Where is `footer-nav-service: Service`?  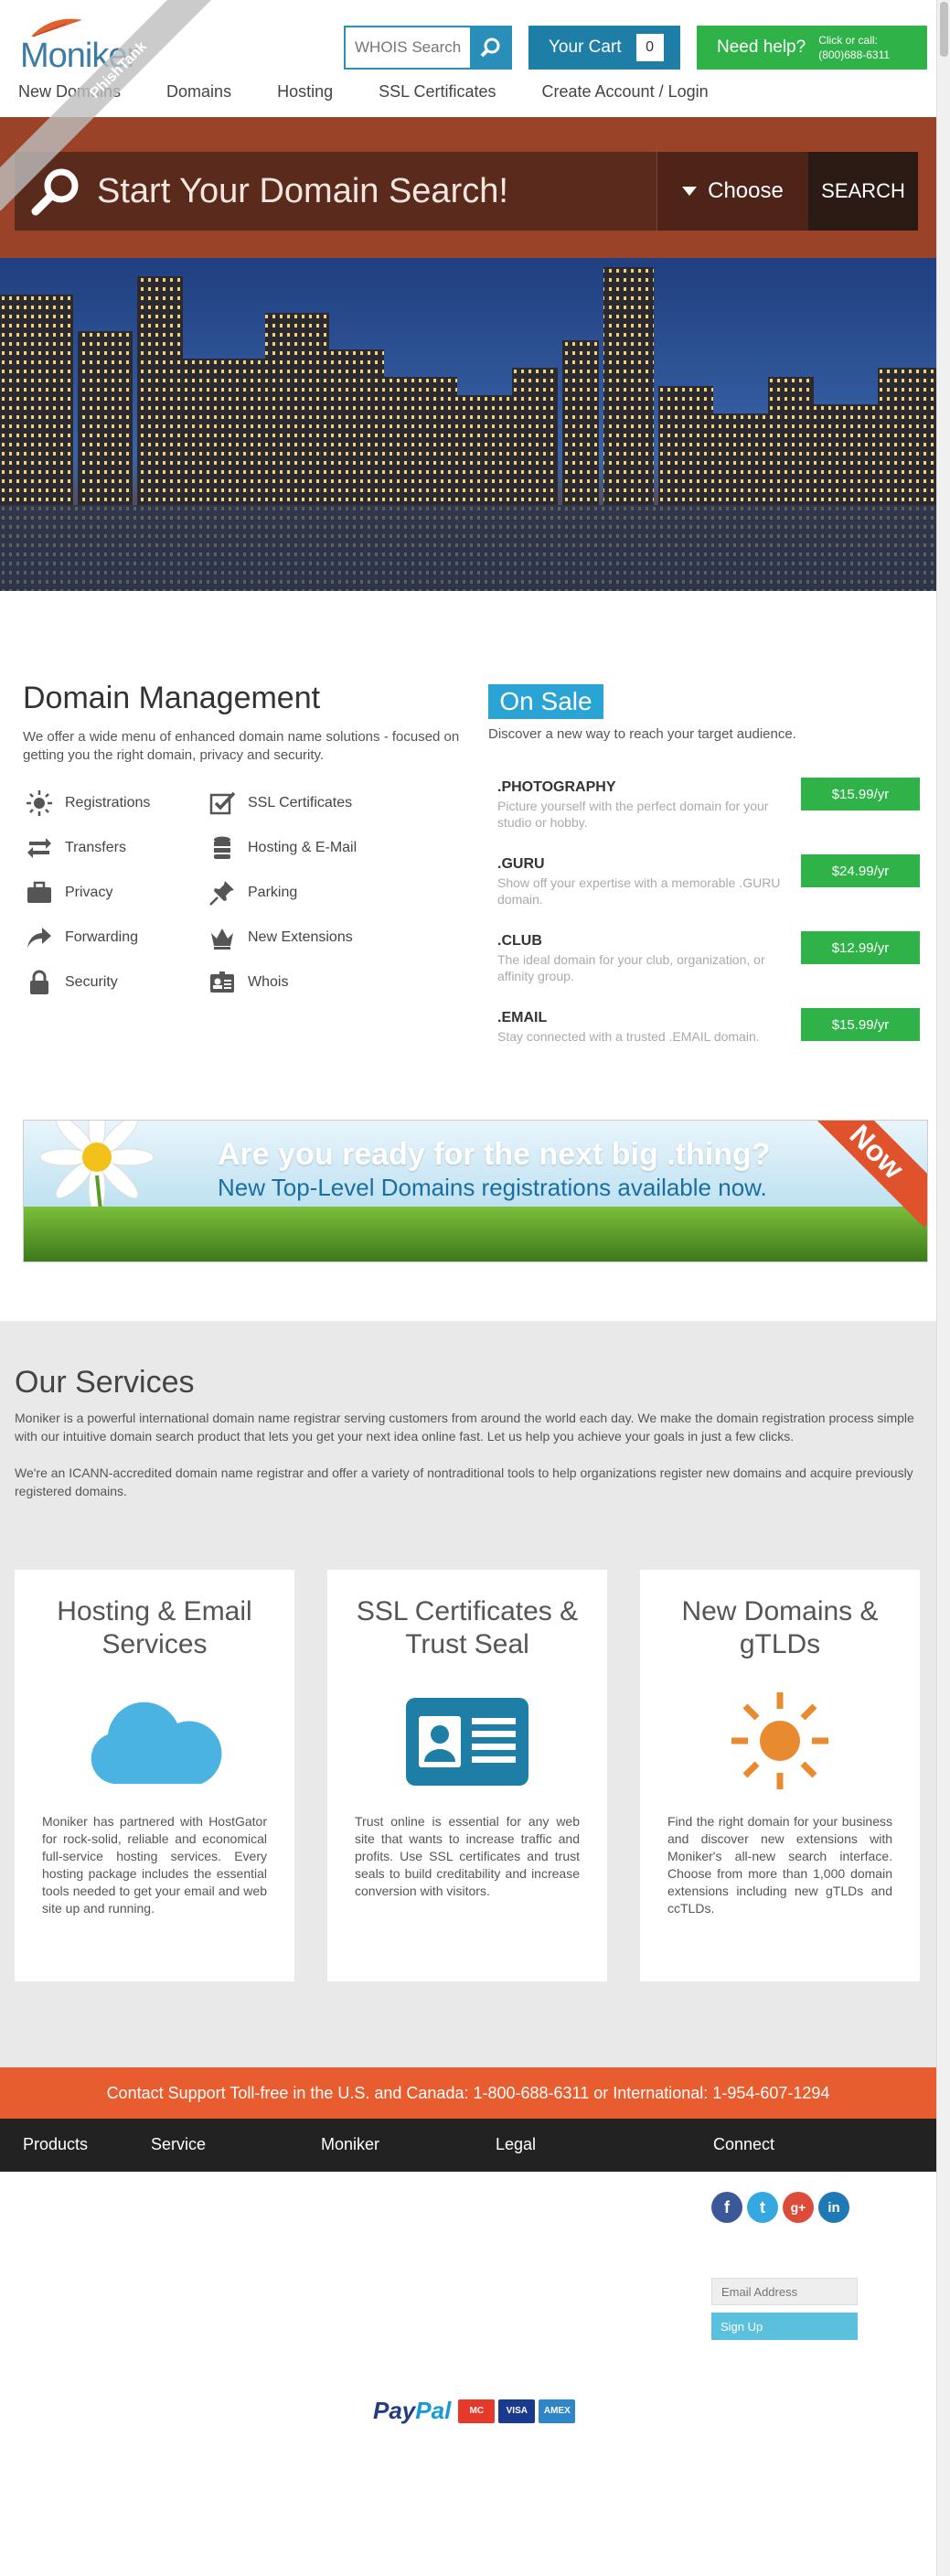
footer-nav-service: Service is located at coordinates (178, 2145).